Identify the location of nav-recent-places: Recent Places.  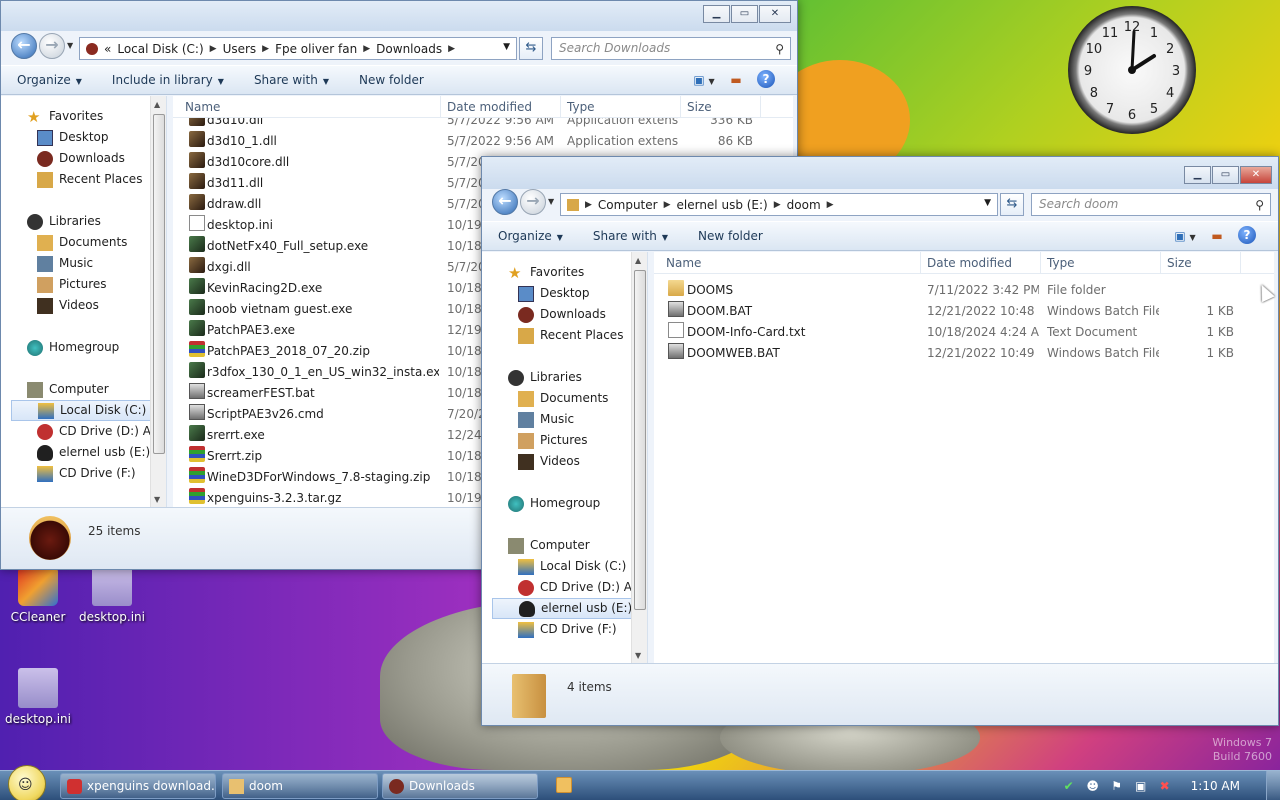
(570, 335).